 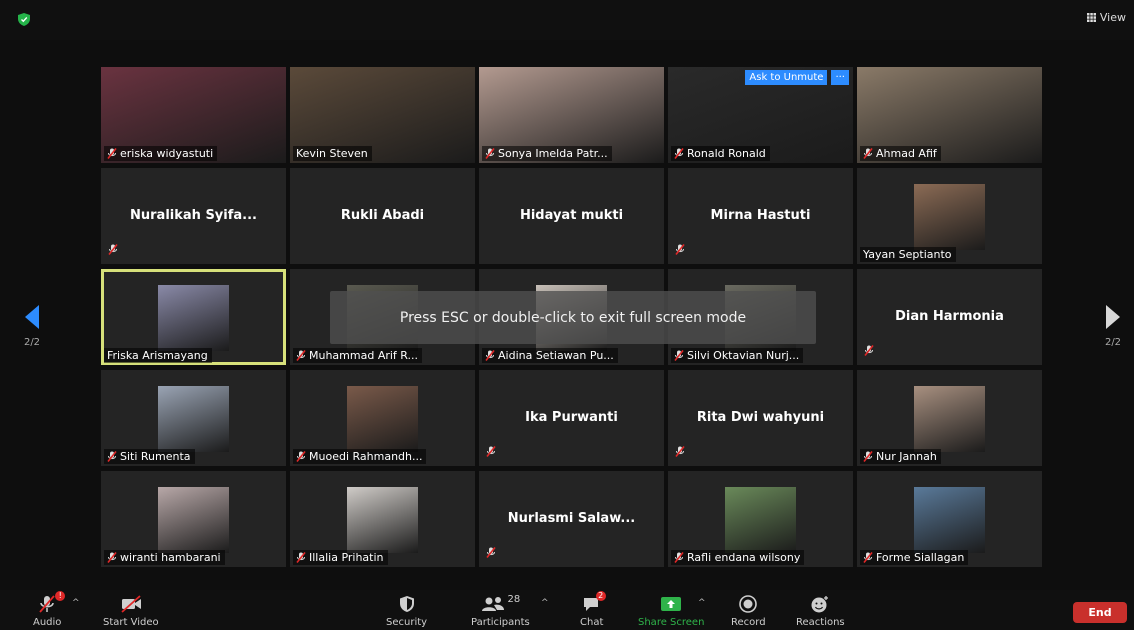 What do you see at coordinates (760, 418) in the screenshot?
I see `participant-tile: Rita Dwi wahyuni` at bounding box center [760, 418].